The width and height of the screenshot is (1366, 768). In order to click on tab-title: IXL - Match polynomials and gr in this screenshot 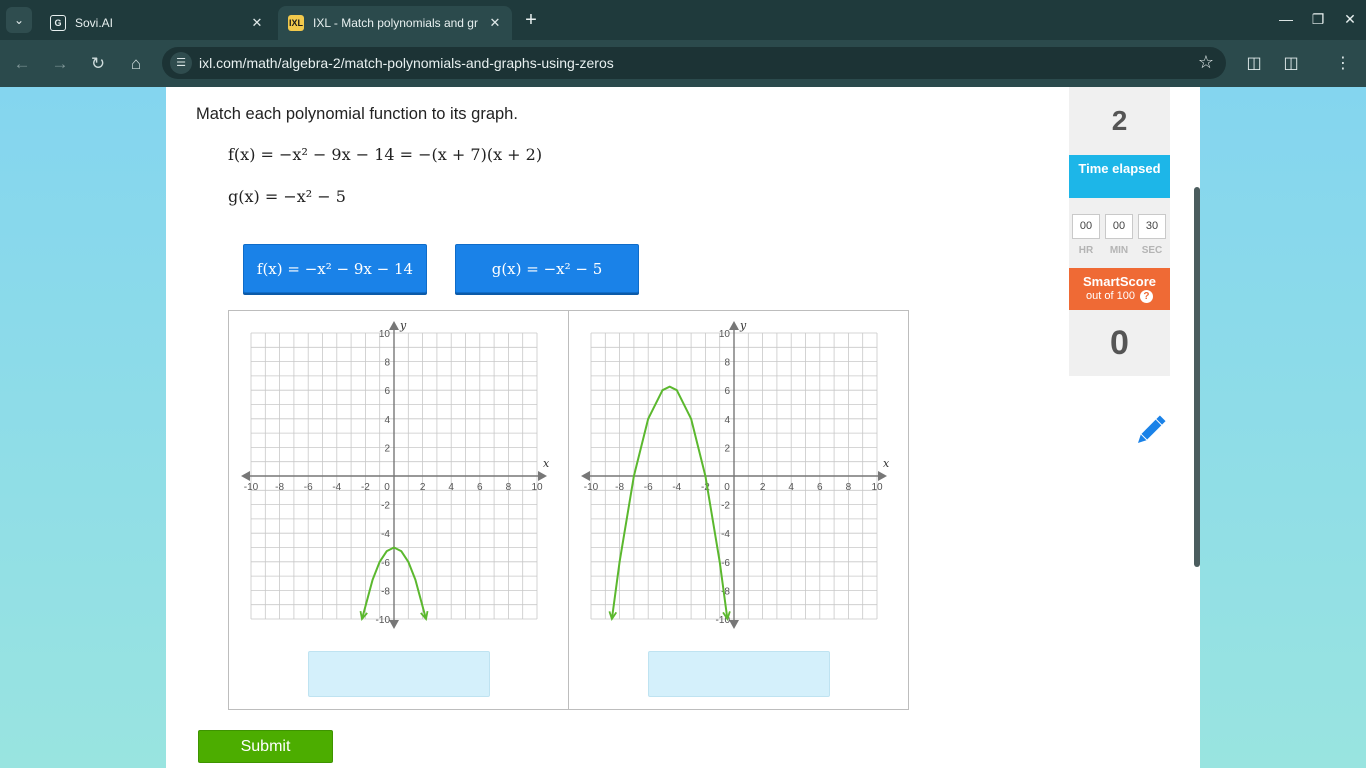, I will do `click(395, 23)`.